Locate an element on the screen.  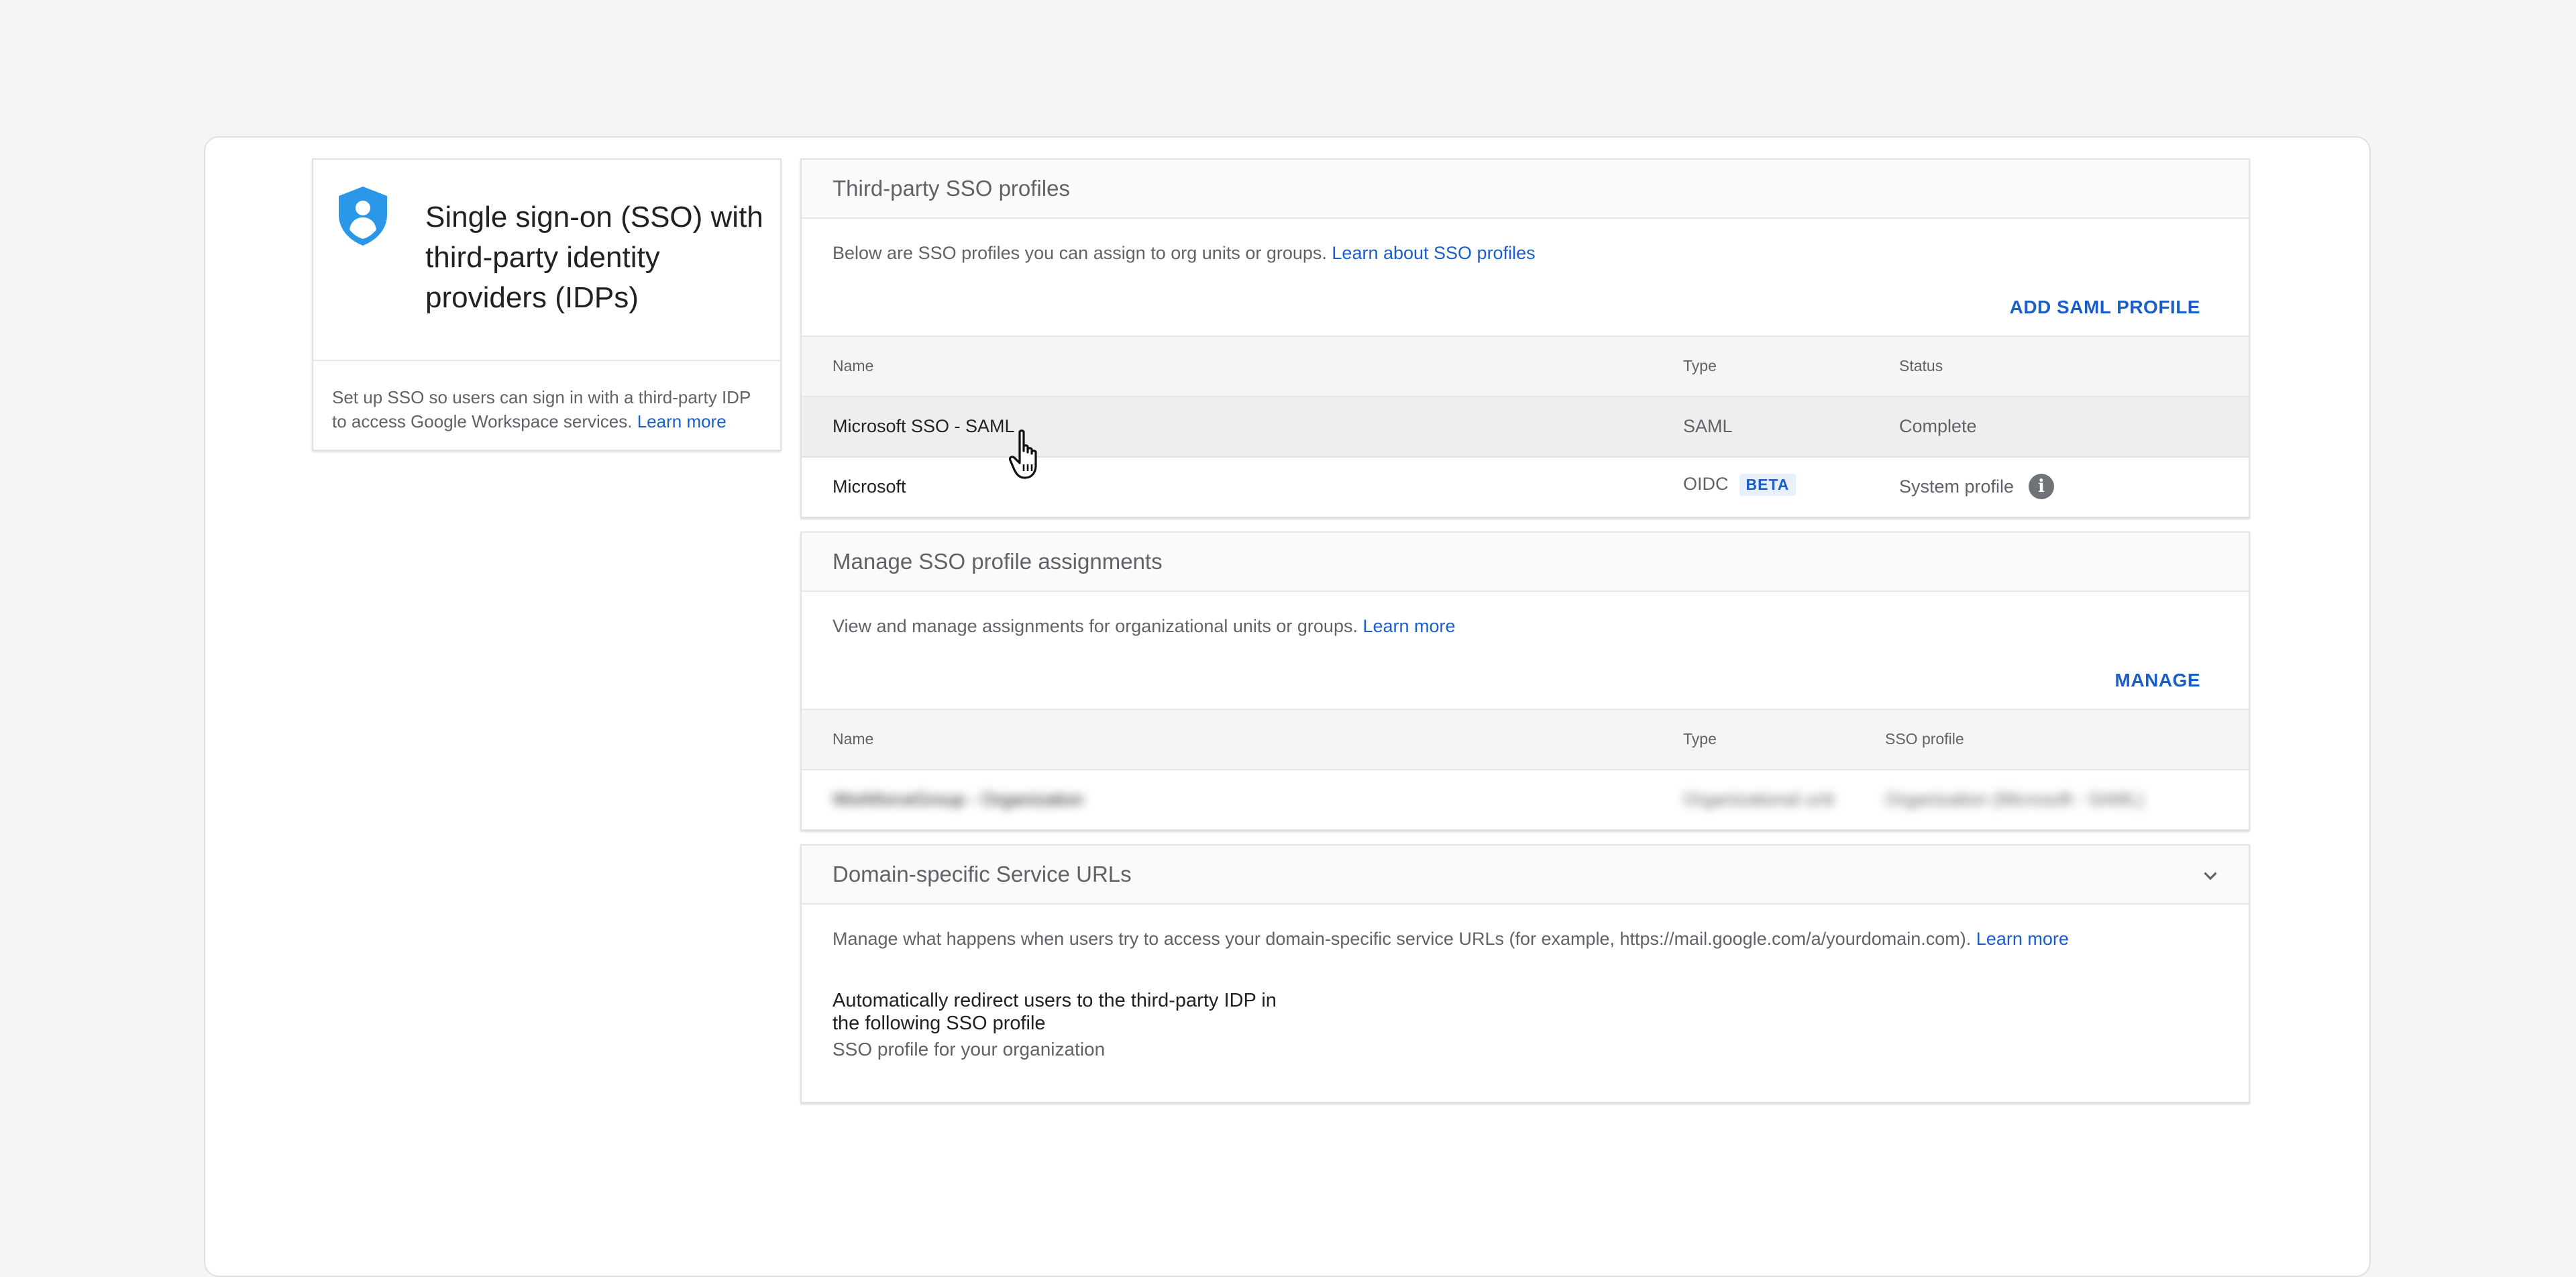
service-urls-header: Domain-specific Service URLs is located at coordinates (1525, 875).